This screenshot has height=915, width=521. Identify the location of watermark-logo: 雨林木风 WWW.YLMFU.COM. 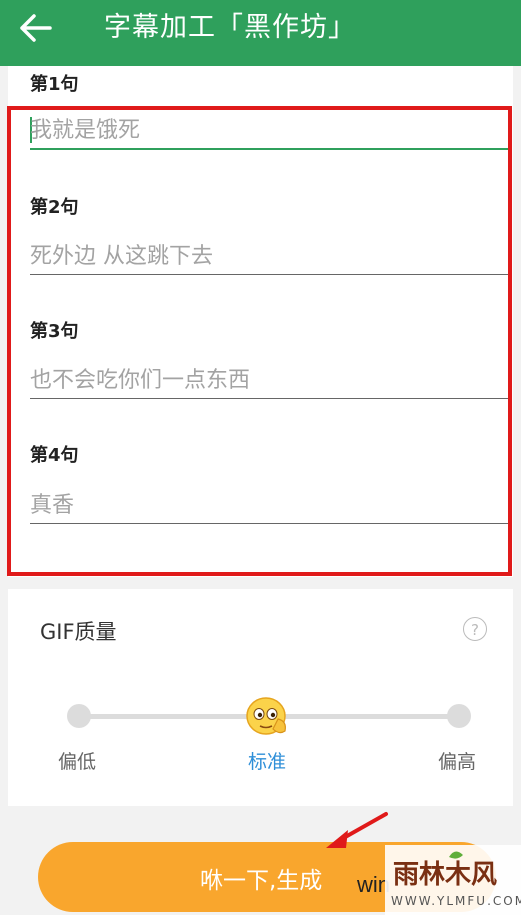
(453, 880).